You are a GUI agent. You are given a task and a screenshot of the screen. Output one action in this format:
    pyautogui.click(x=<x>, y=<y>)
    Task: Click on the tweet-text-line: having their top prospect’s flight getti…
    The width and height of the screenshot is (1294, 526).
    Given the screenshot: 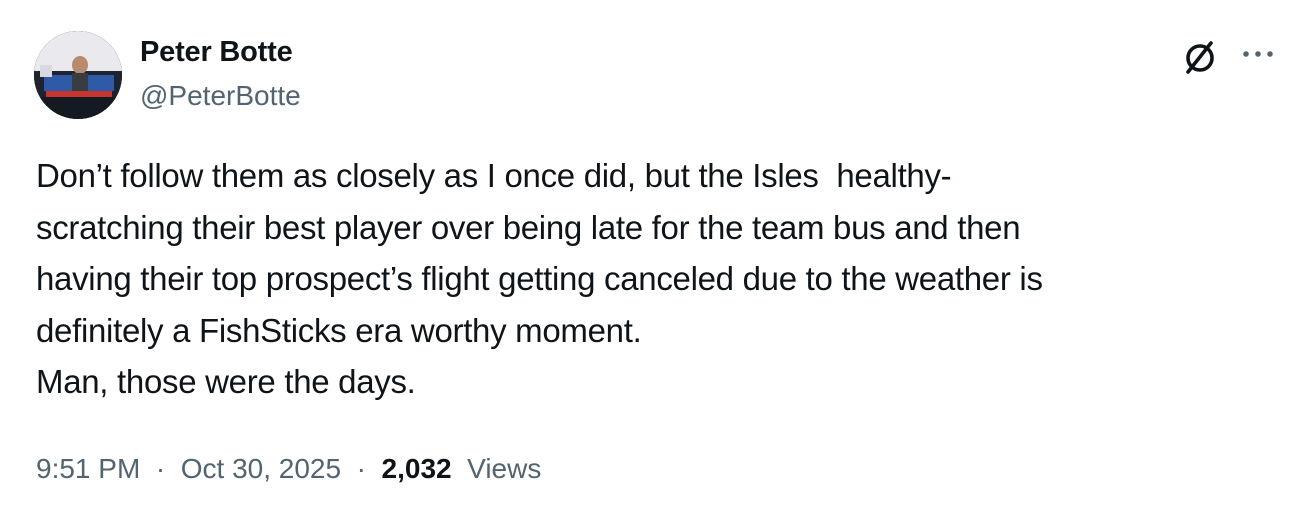 What is the action you would take?
    pyautogui.click(x=539, y=278)
    